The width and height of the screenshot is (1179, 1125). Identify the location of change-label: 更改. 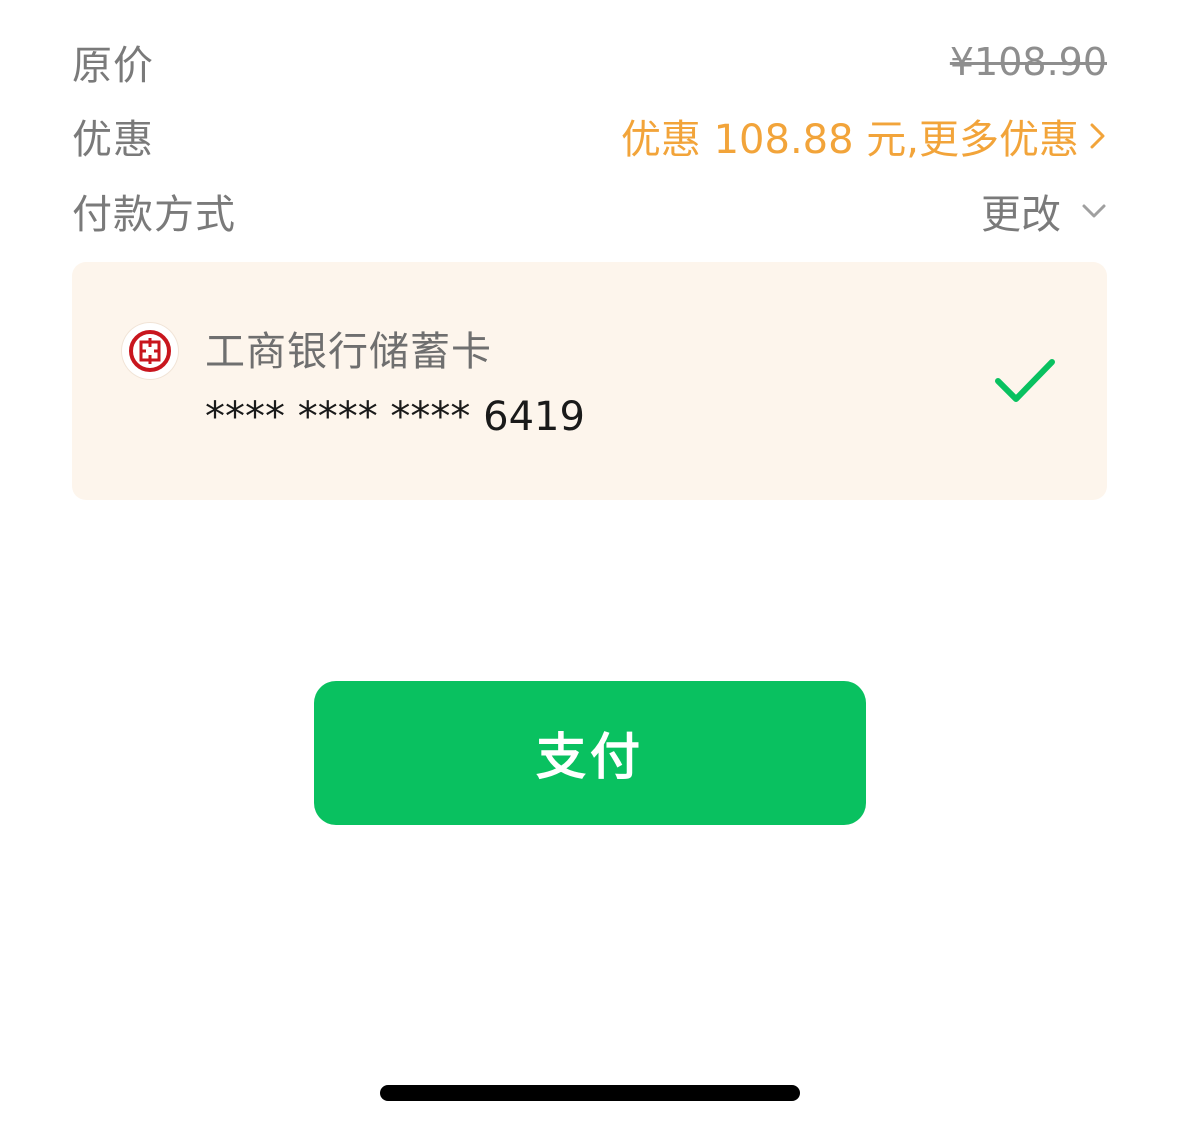
(1021, 215).